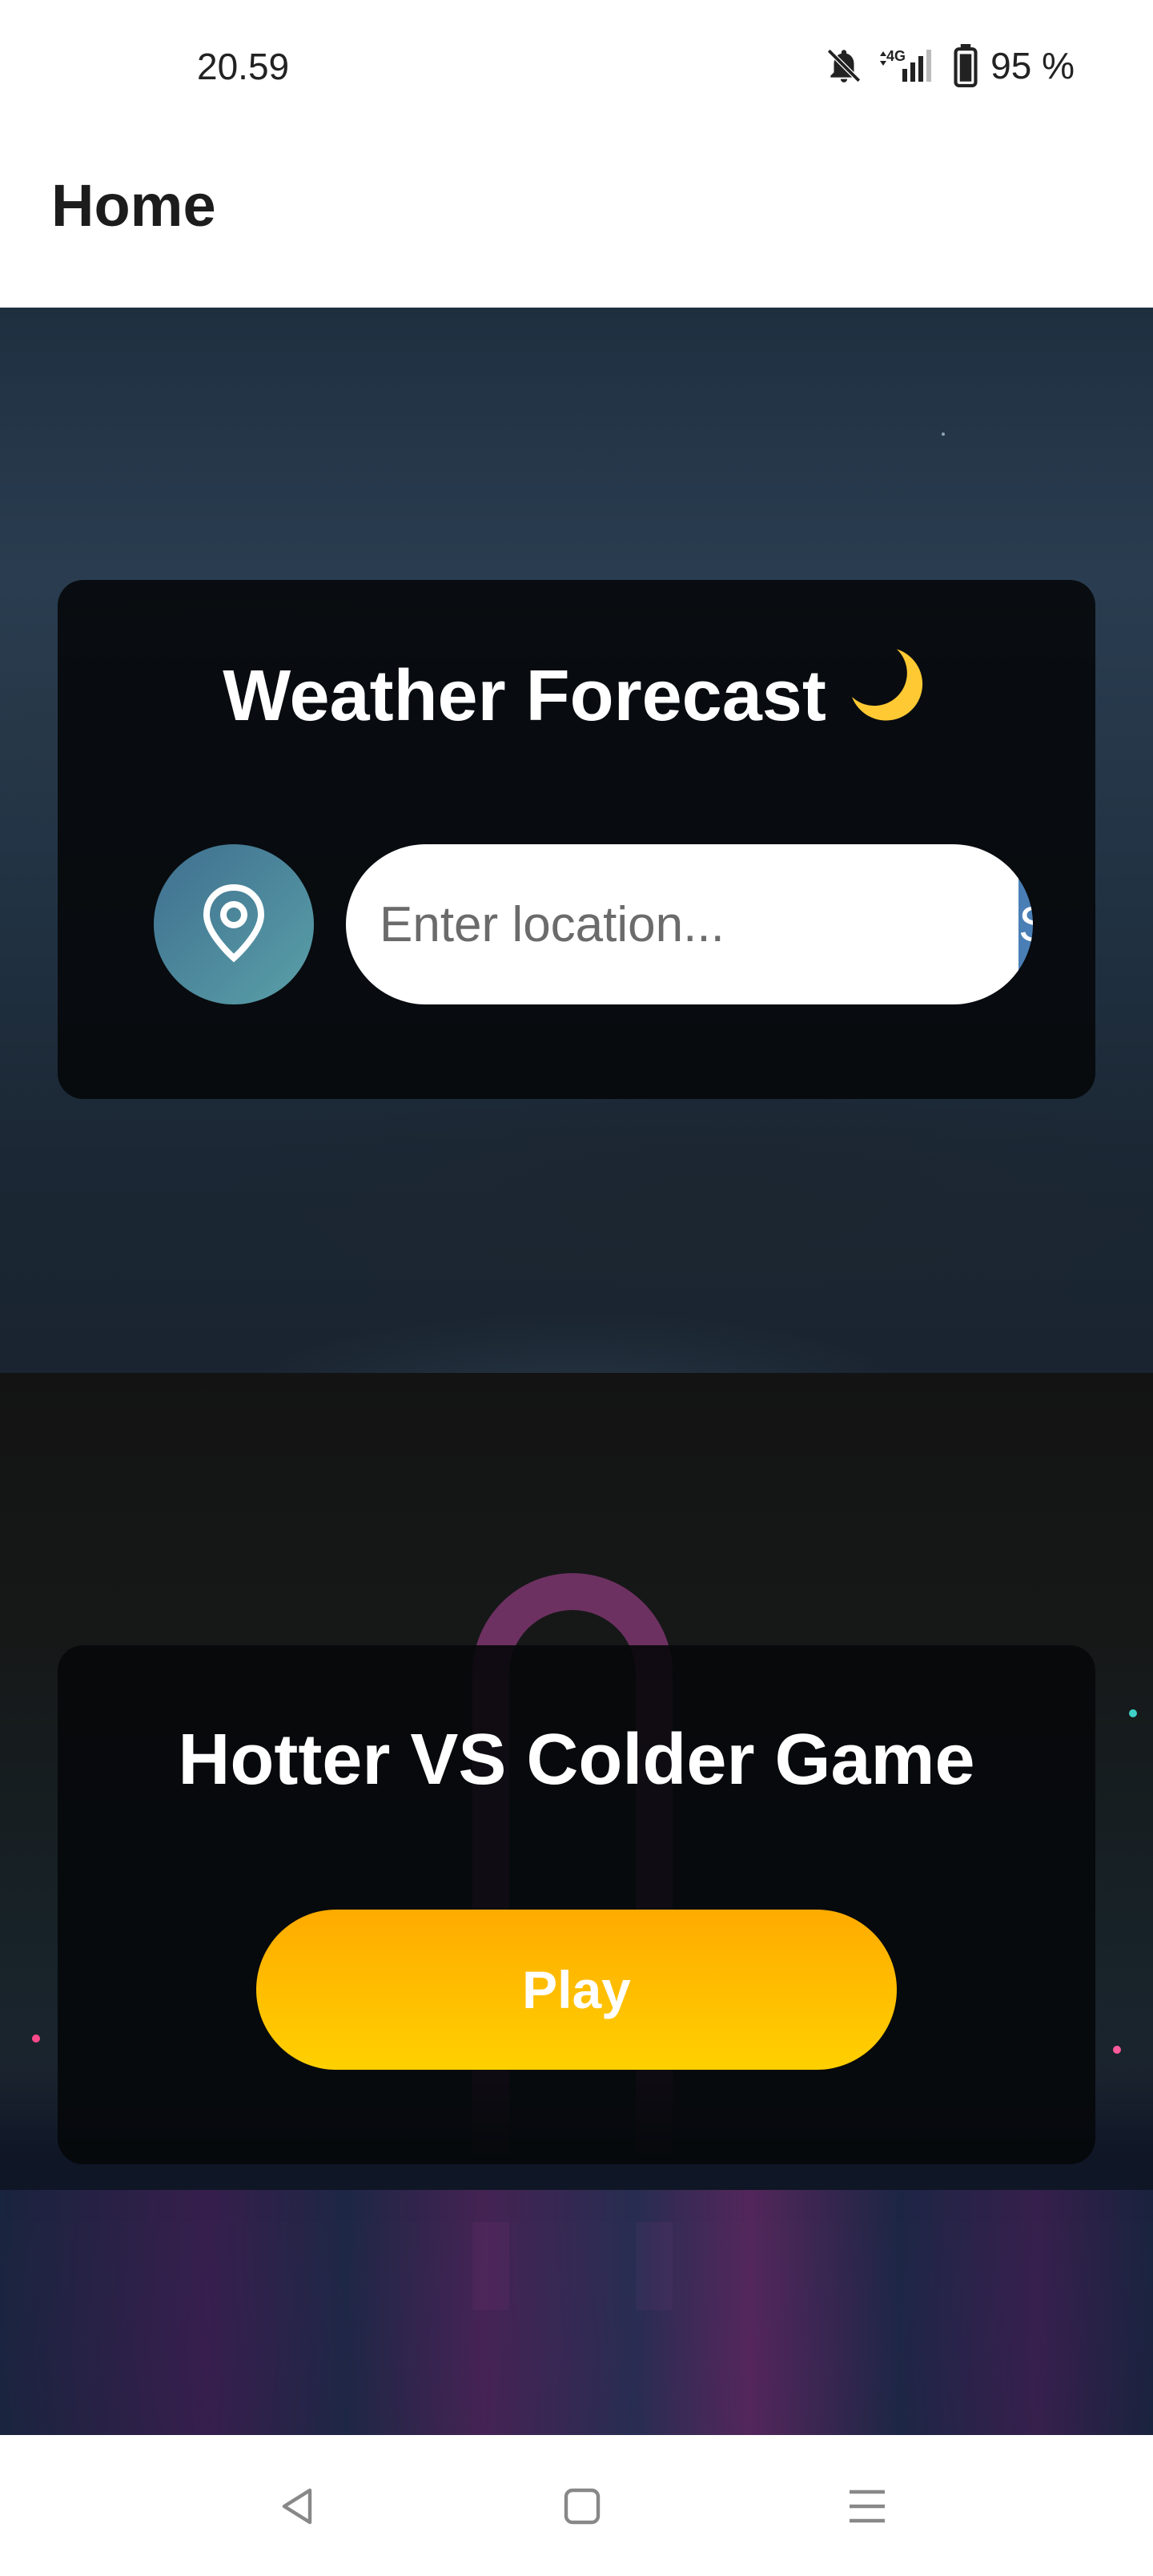 The image size is (1153, 2576). I want to click on system-nav-bar, so click(576, 2505).